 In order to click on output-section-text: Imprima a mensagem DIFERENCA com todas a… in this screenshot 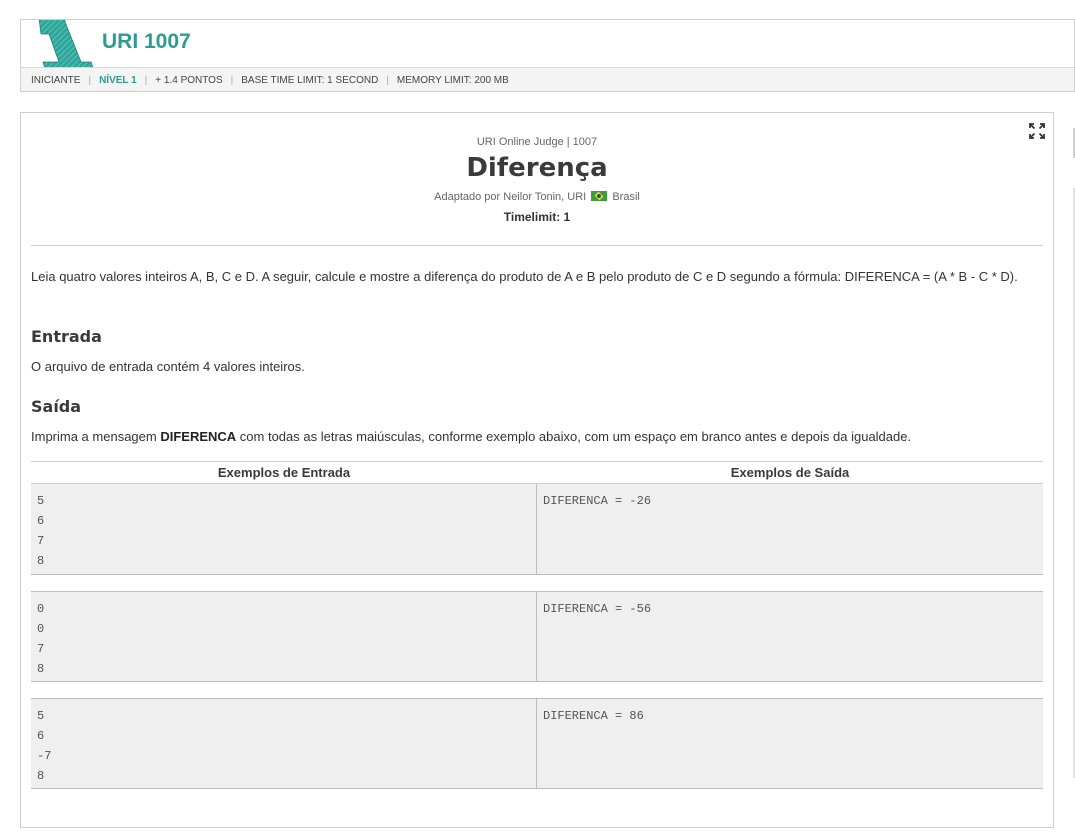, I will do `click(538, 436)`.